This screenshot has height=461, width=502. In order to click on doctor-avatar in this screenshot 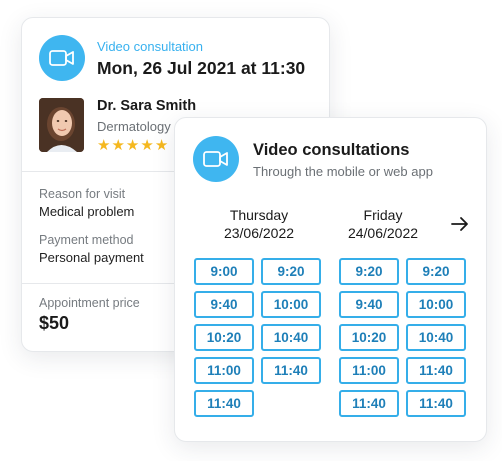, I will do `click(61, 125)`.